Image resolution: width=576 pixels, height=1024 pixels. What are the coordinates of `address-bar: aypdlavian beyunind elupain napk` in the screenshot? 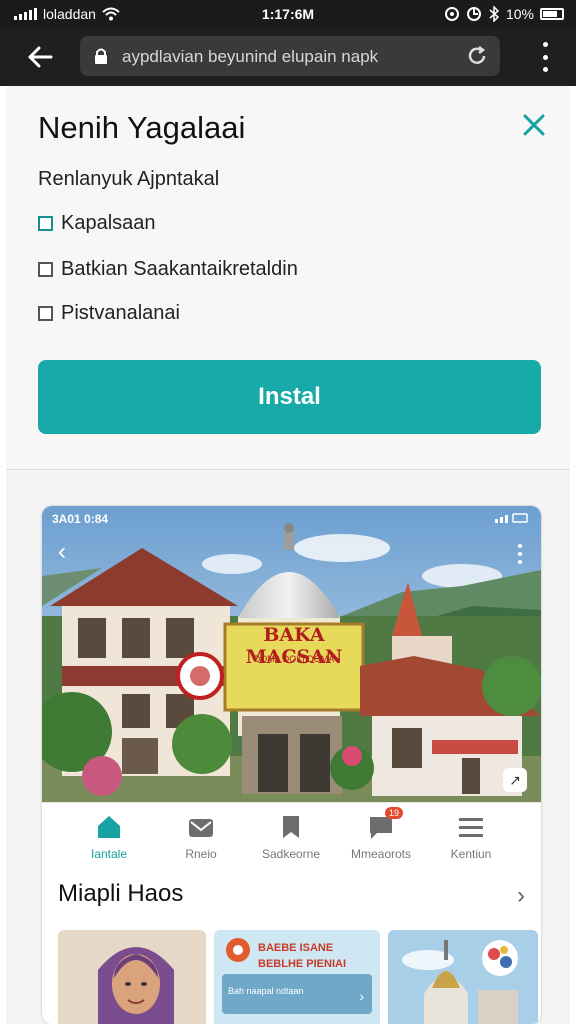 It's located at (290, 56).